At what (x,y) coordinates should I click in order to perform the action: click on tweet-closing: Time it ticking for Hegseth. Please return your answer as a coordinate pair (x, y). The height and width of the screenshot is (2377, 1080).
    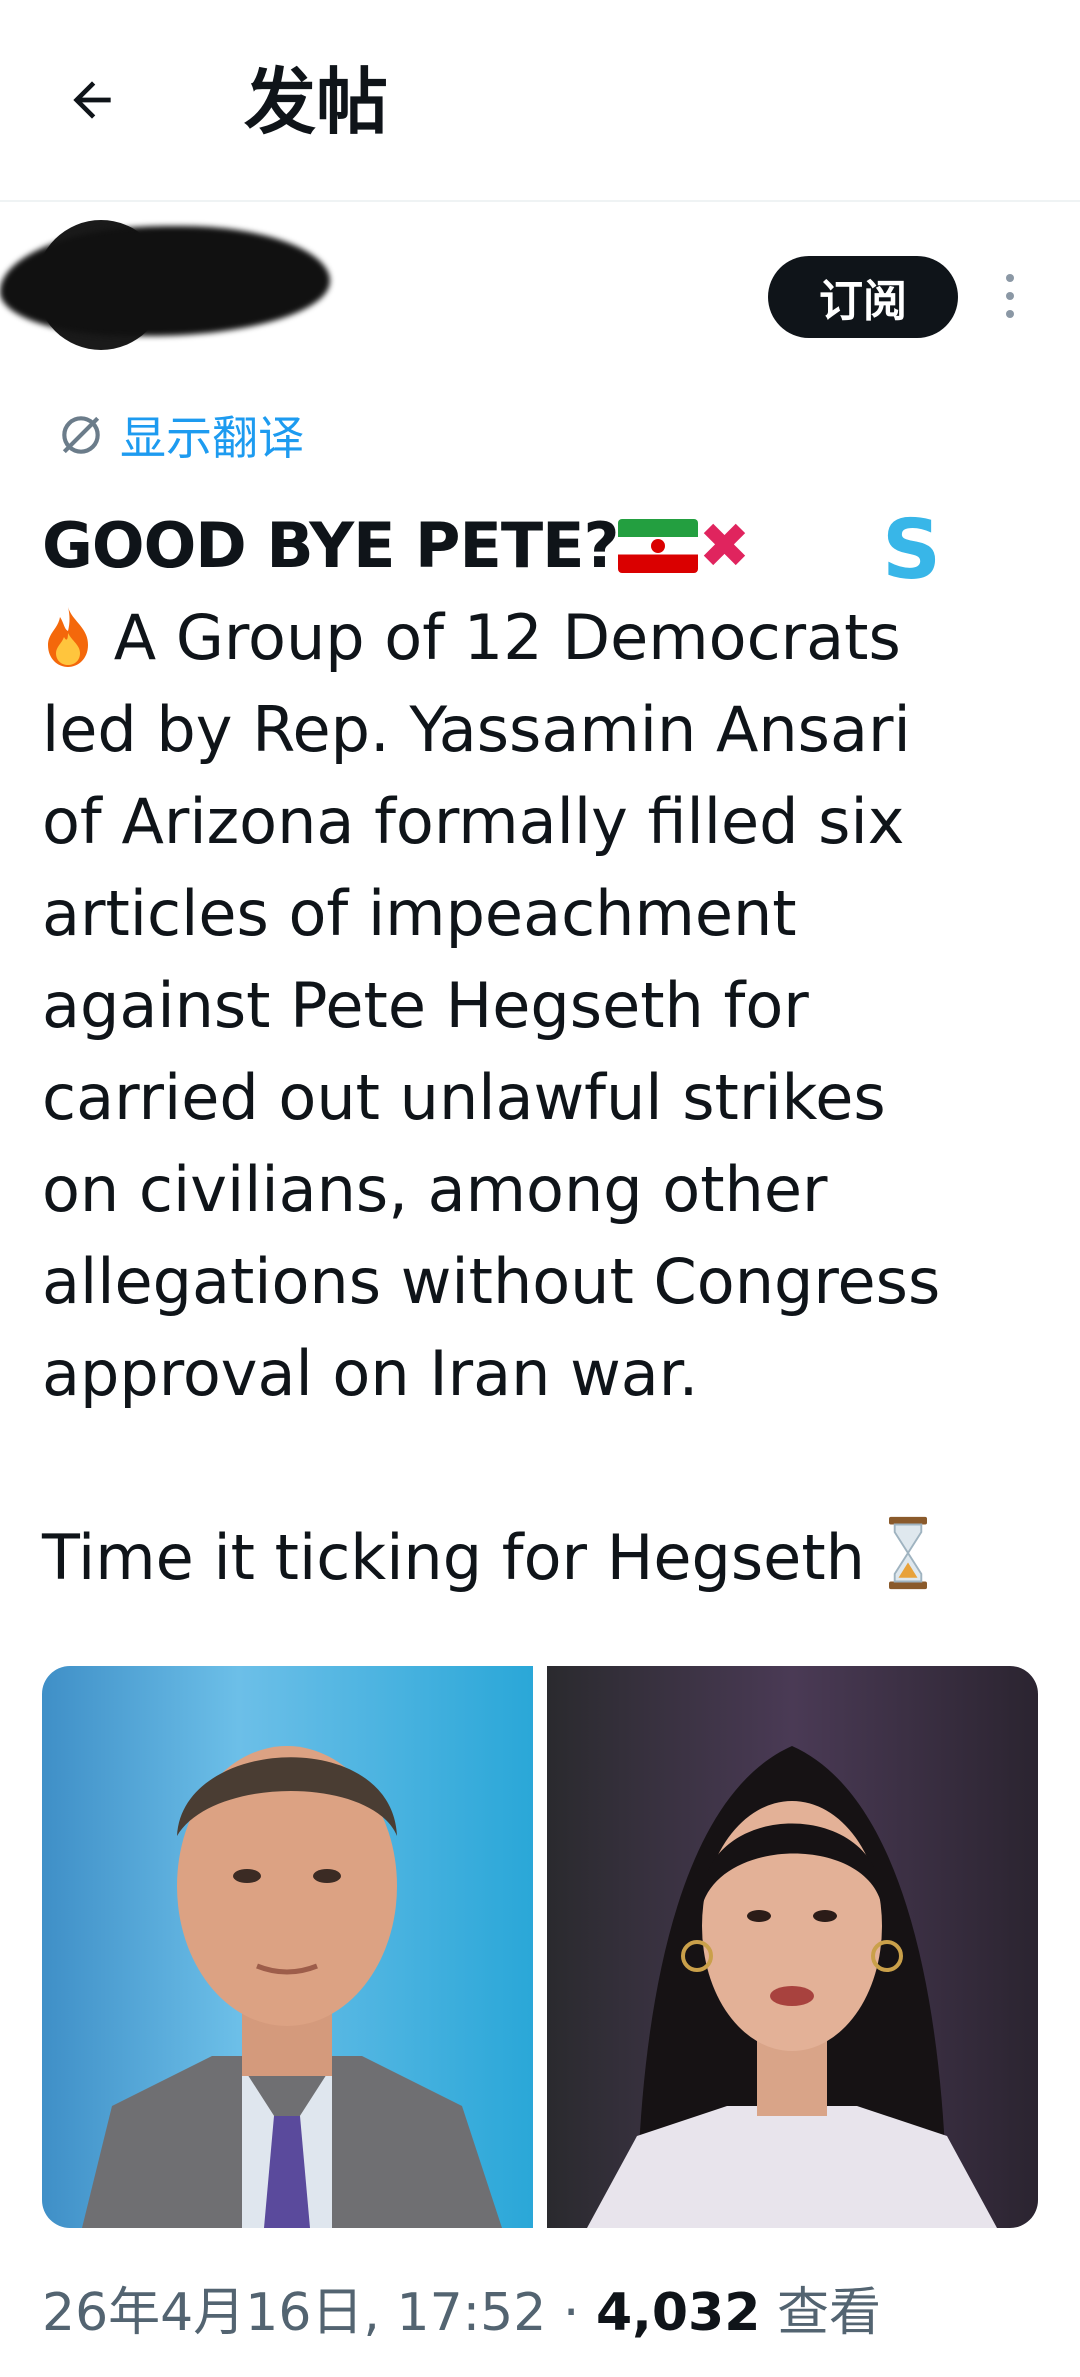
    Looking at the image, I should click on (453, 1557).